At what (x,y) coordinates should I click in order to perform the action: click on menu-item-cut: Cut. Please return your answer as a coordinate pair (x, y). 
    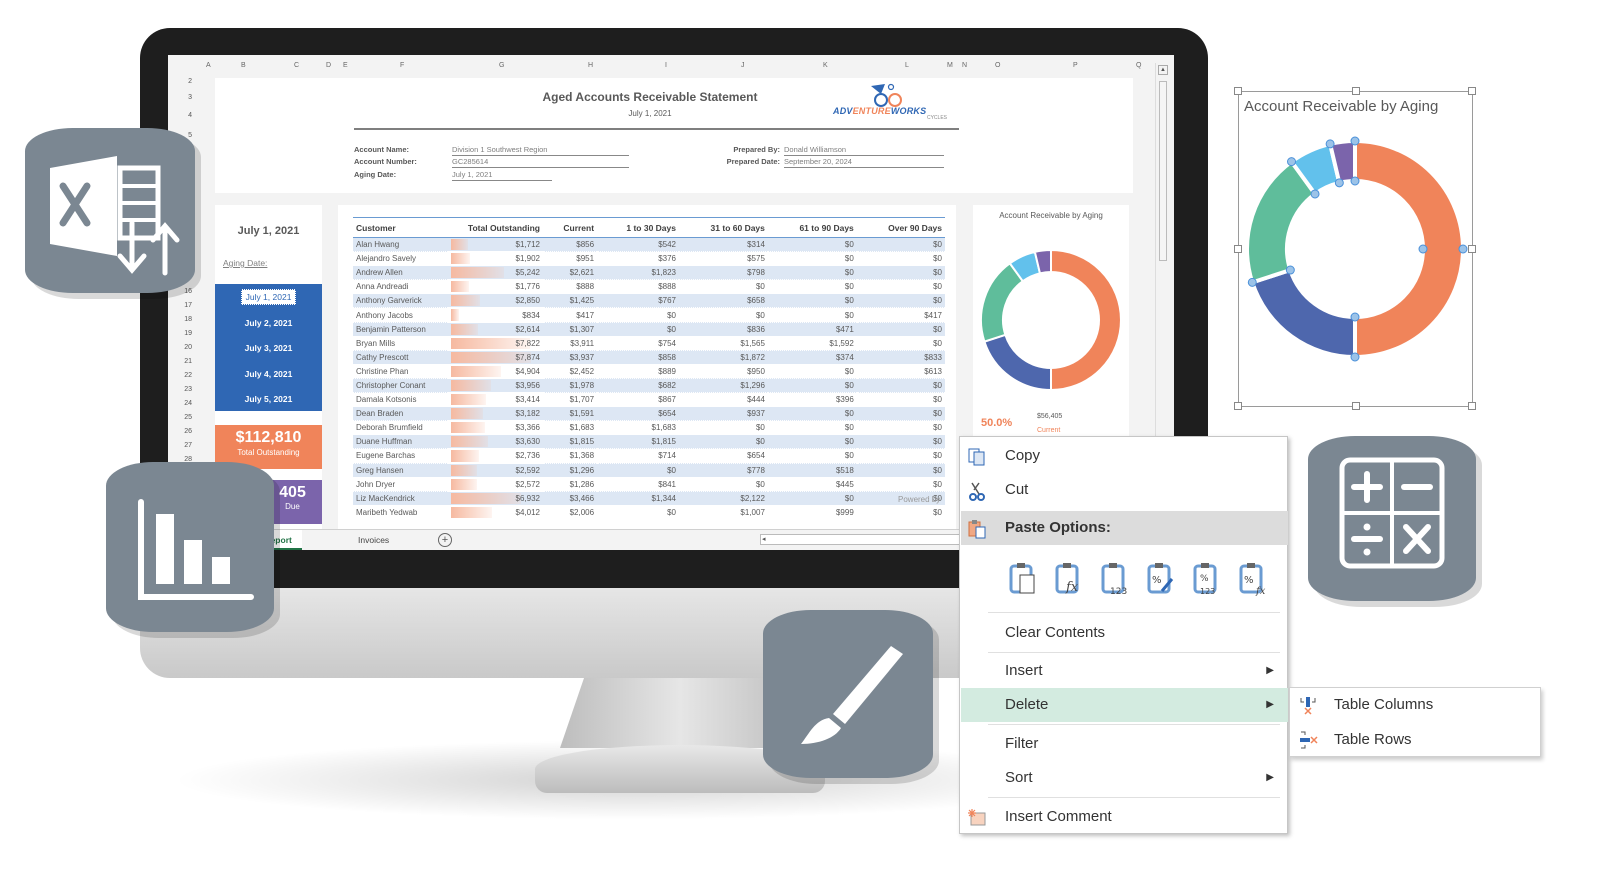
    Looking at the image, I should click on (1124, 490).